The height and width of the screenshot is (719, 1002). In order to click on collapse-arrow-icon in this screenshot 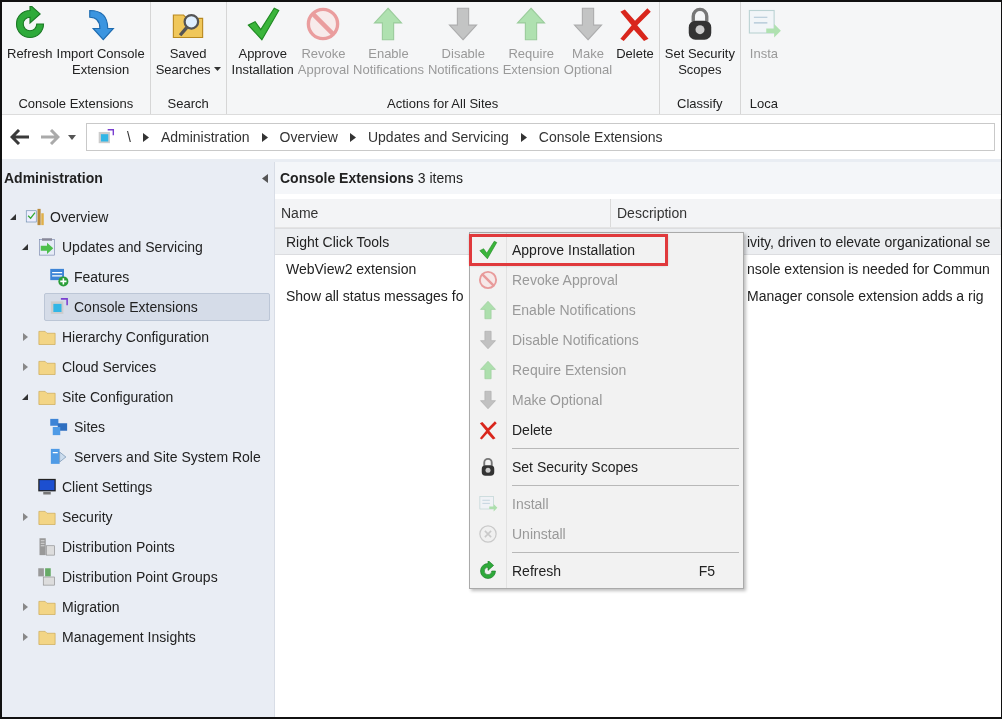, I will do `click(265, 178)`.